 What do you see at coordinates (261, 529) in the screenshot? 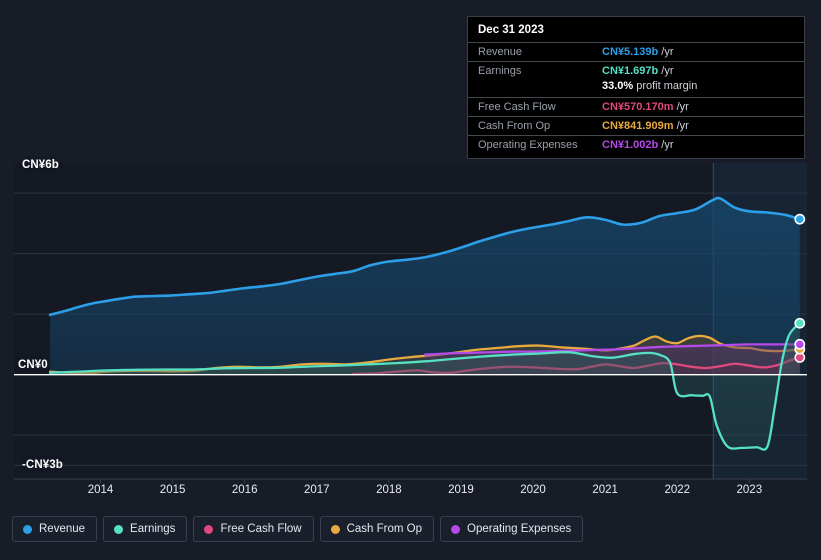
I see `legend-item-label: Free Cash Flow` at bounding box center [261, 529].